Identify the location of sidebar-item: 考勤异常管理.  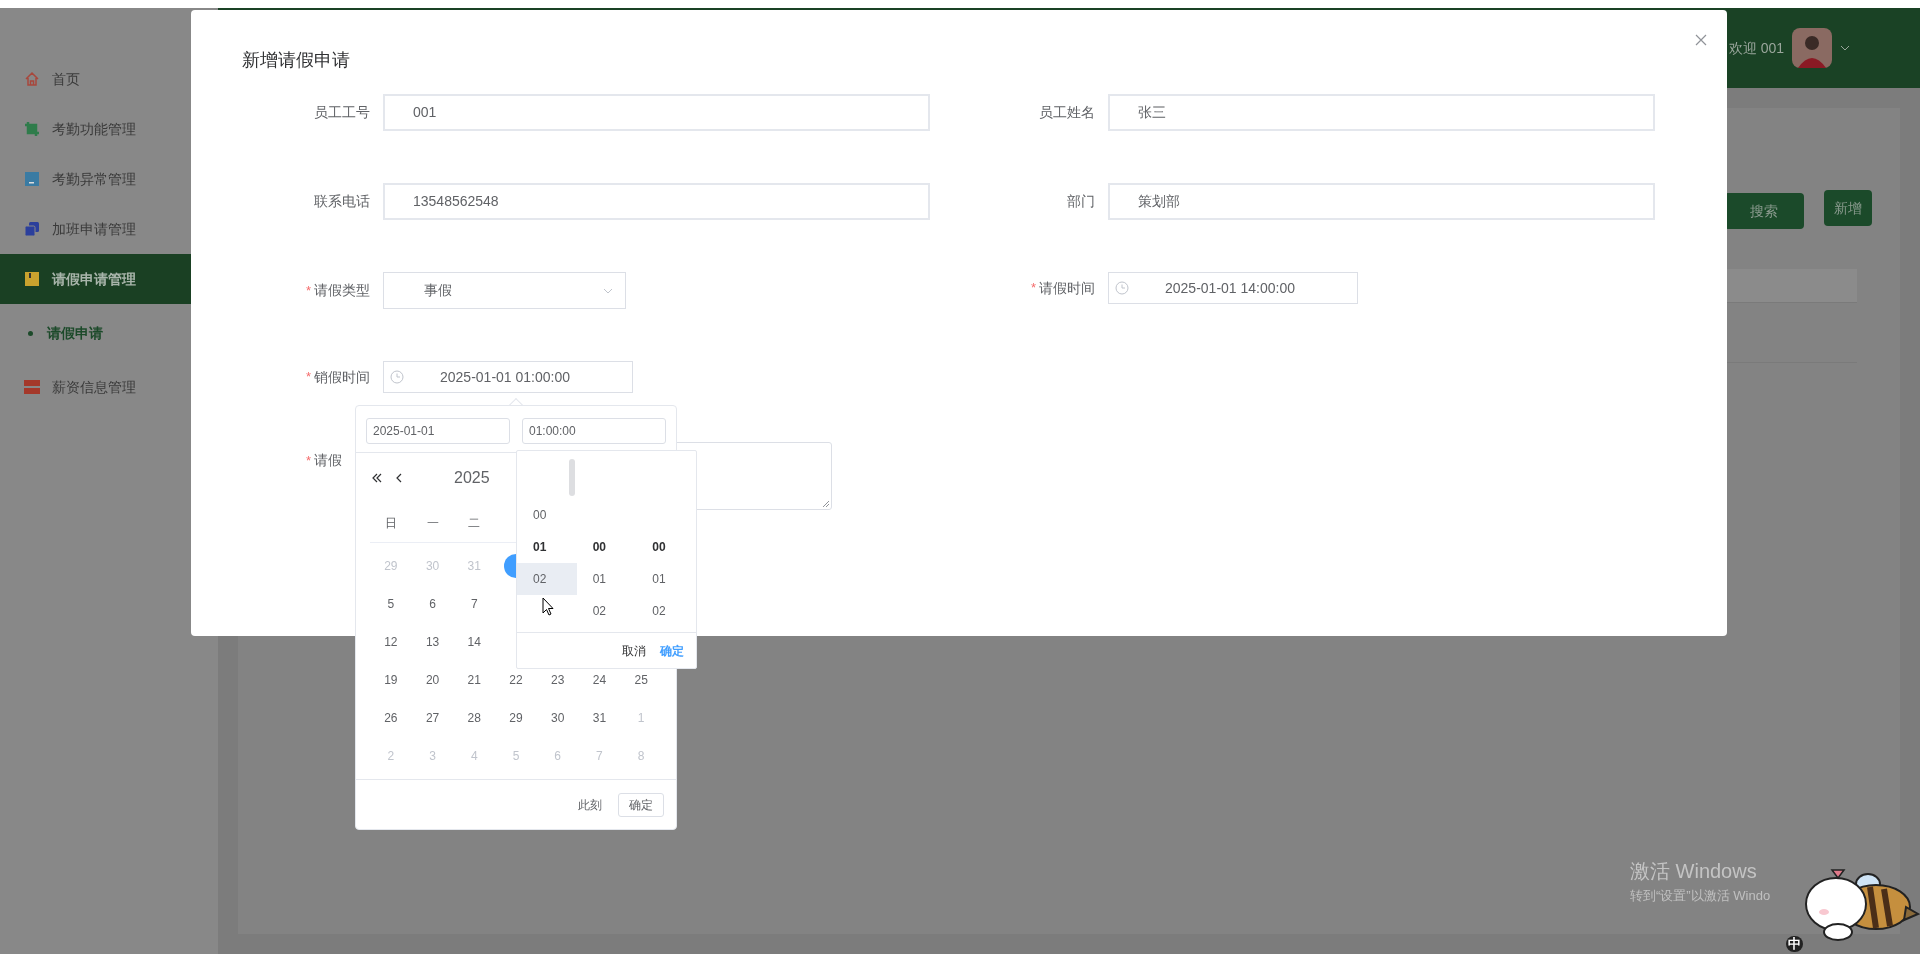
(109, 179).